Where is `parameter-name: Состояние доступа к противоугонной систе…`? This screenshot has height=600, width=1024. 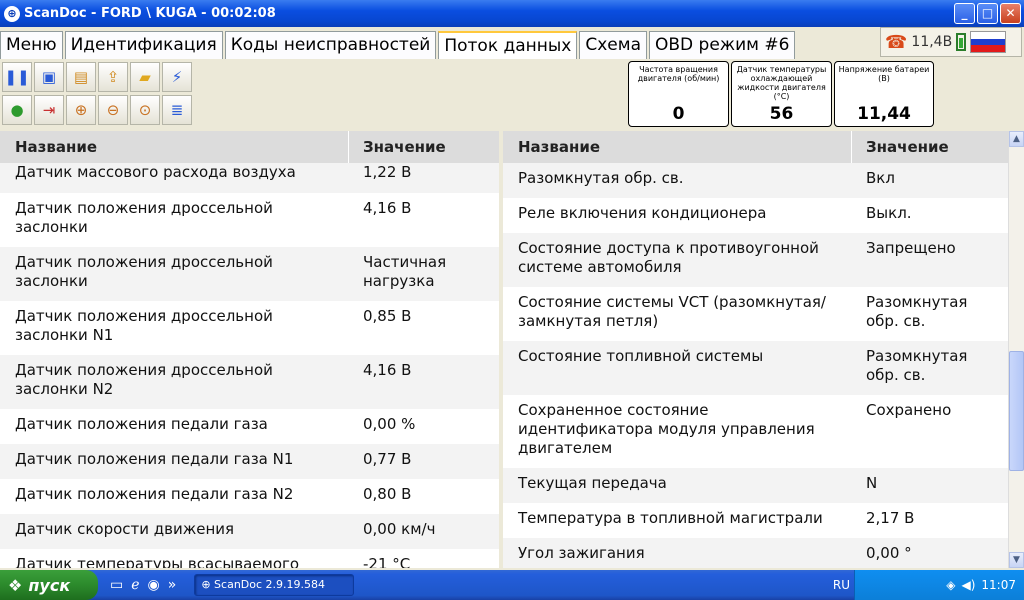
parameter-name: Состояние доступа к противоугонной систе… is located at coordinates (668, 257).